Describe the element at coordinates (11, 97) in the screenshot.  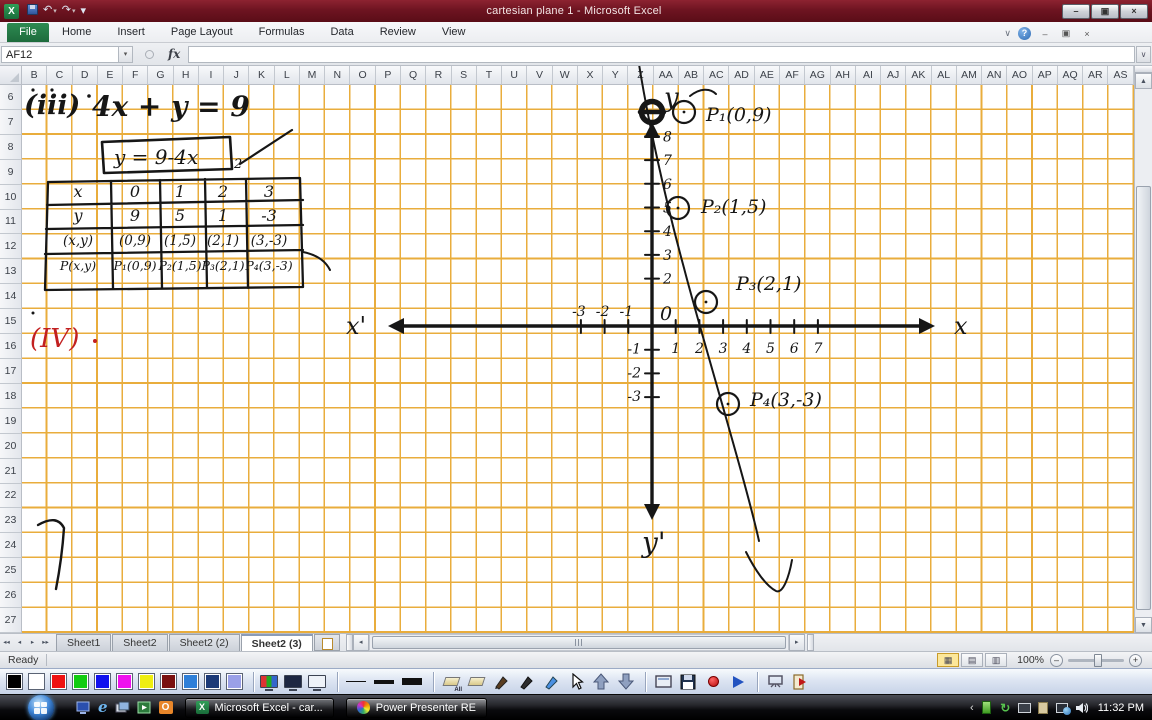
I see `row-header-6: 6` at that location.